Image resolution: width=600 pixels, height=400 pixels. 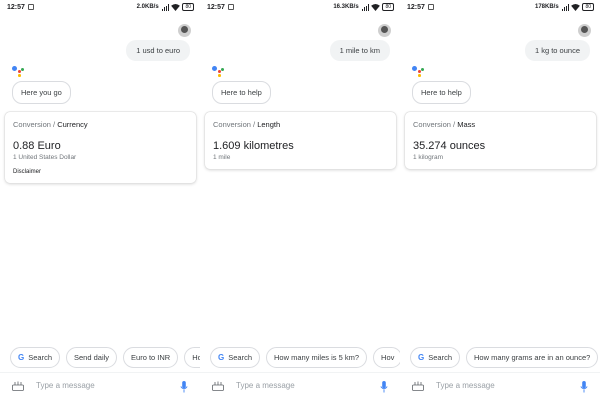 What do you see at coordinates (466, 124) in the screenshot?
I see `card-category: Mass` at bounding box center [466, 124].